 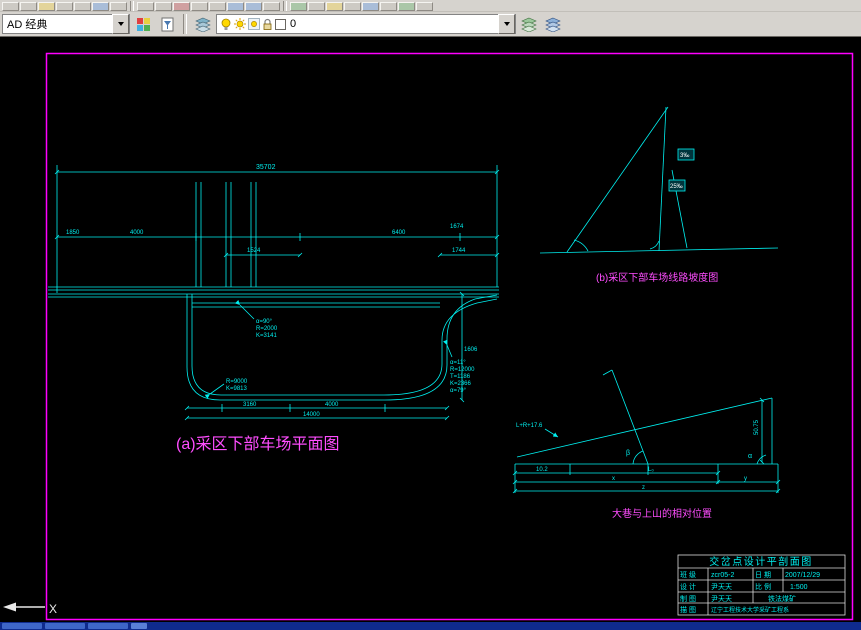 I want to click on layer-filter-icon, so click(x=167, y=24).